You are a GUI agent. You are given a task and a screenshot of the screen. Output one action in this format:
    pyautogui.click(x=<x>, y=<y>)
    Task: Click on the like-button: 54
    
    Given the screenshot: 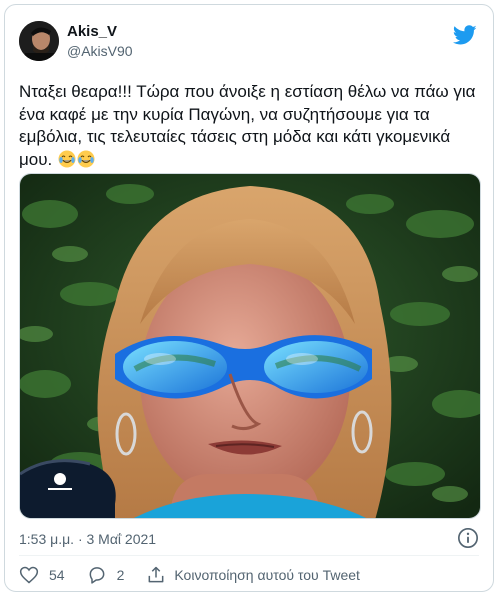 What is the action you would take?
    pyautogui.click(x=42, y=575)
    